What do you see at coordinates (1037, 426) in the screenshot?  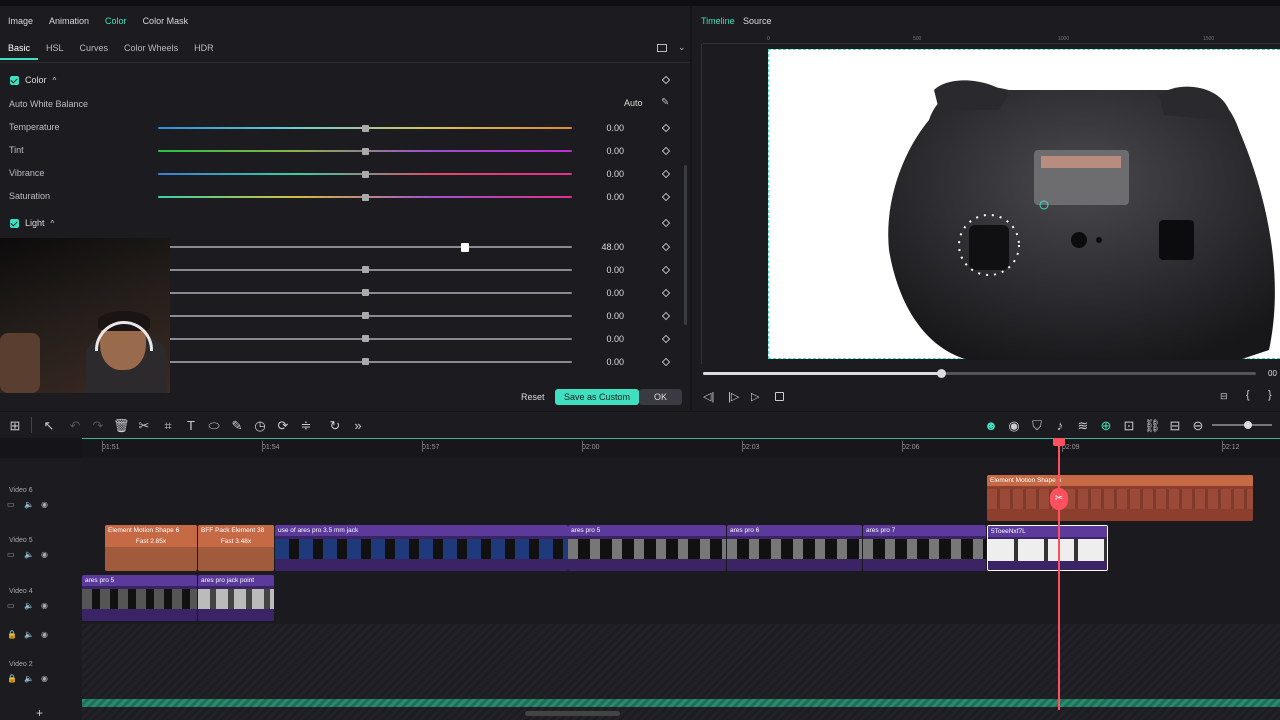 I see `shield-icon: ⛉` at bounding box center [1037, 426].